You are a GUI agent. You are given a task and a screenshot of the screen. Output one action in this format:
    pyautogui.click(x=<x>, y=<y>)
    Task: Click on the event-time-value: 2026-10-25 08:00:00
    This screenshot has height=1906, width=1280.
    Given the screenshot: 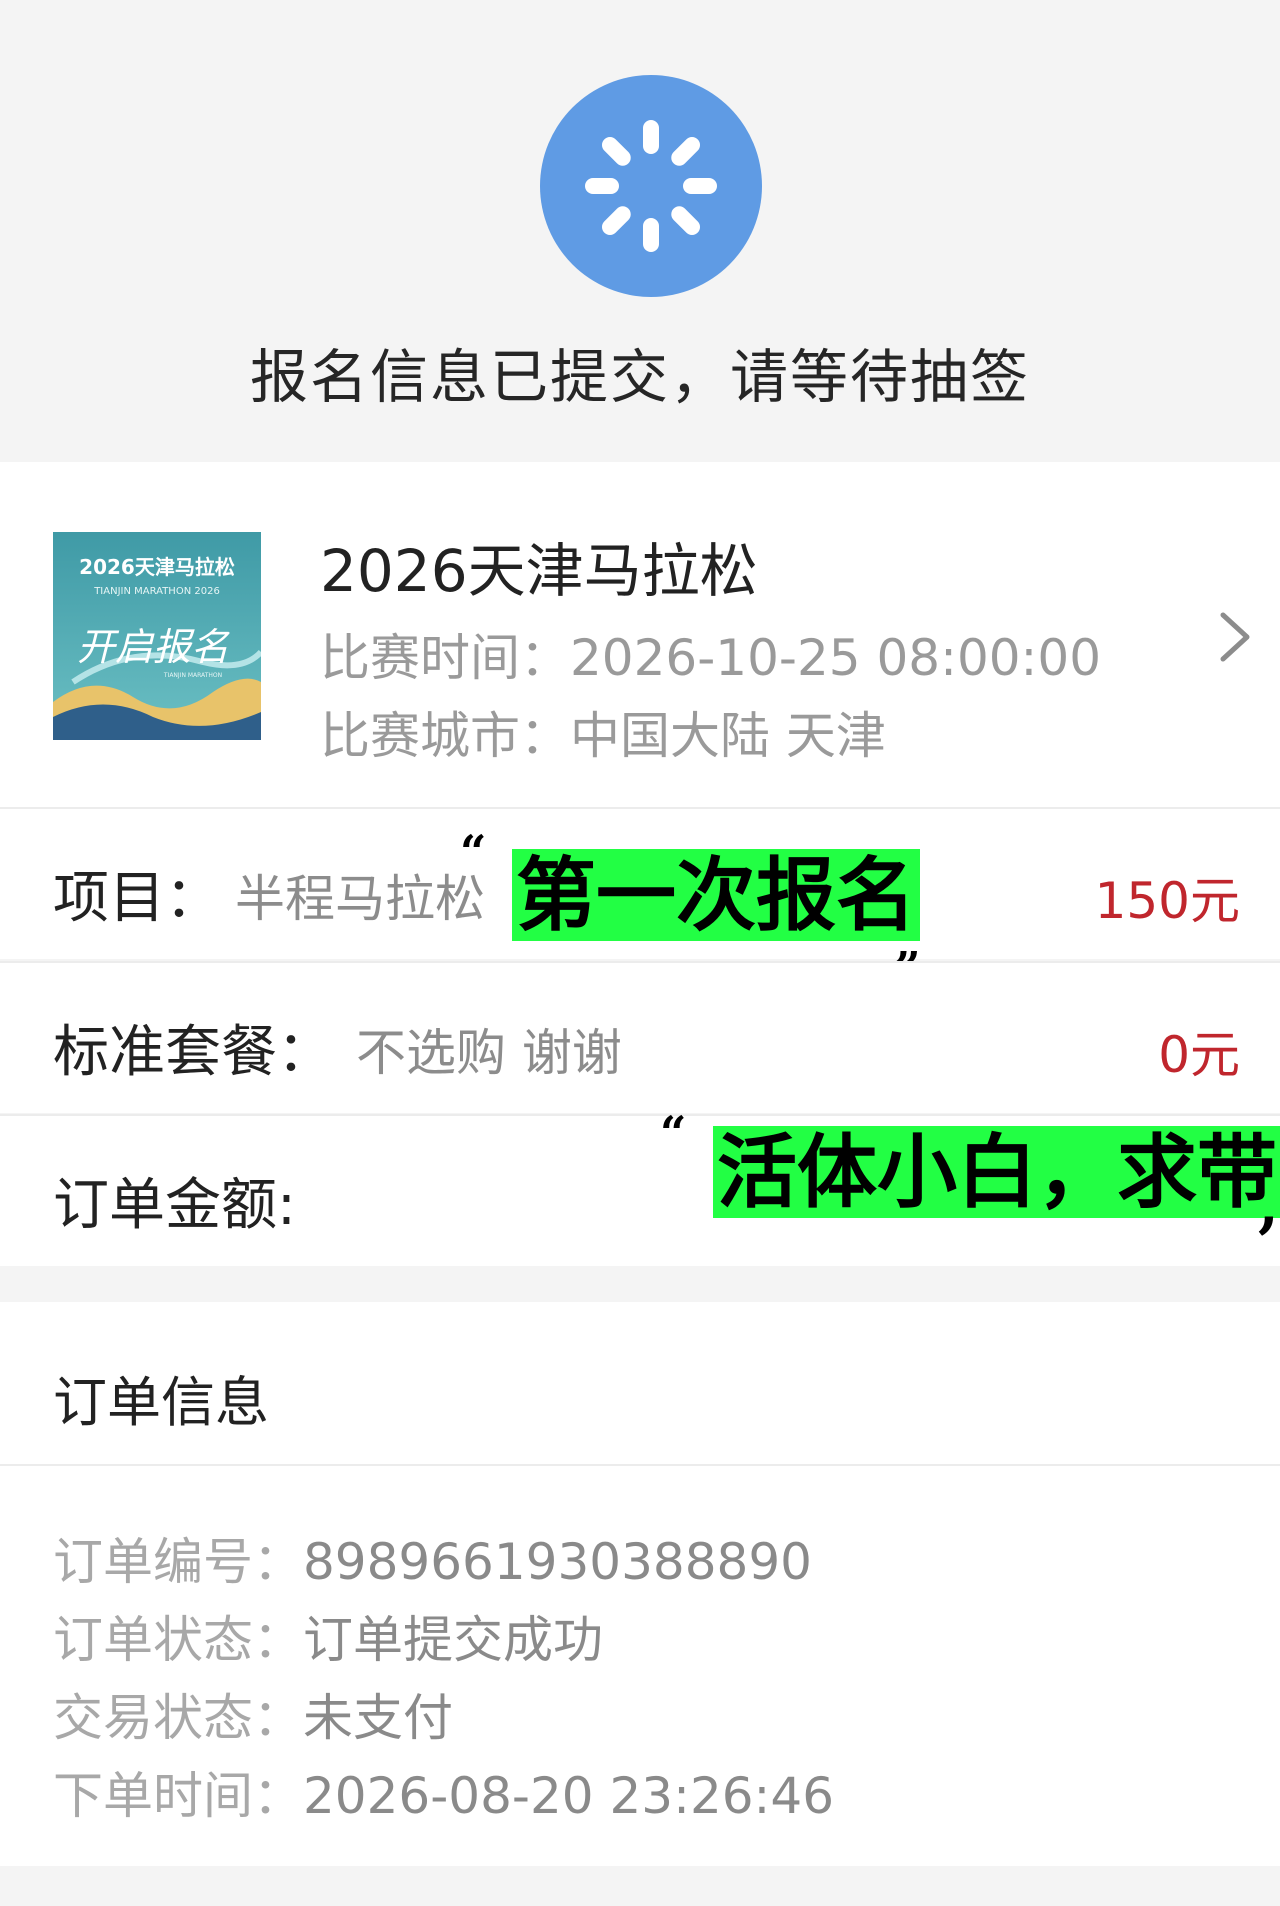 What is the action you would take?
    pyautogui.click(x=836, y=658)
    